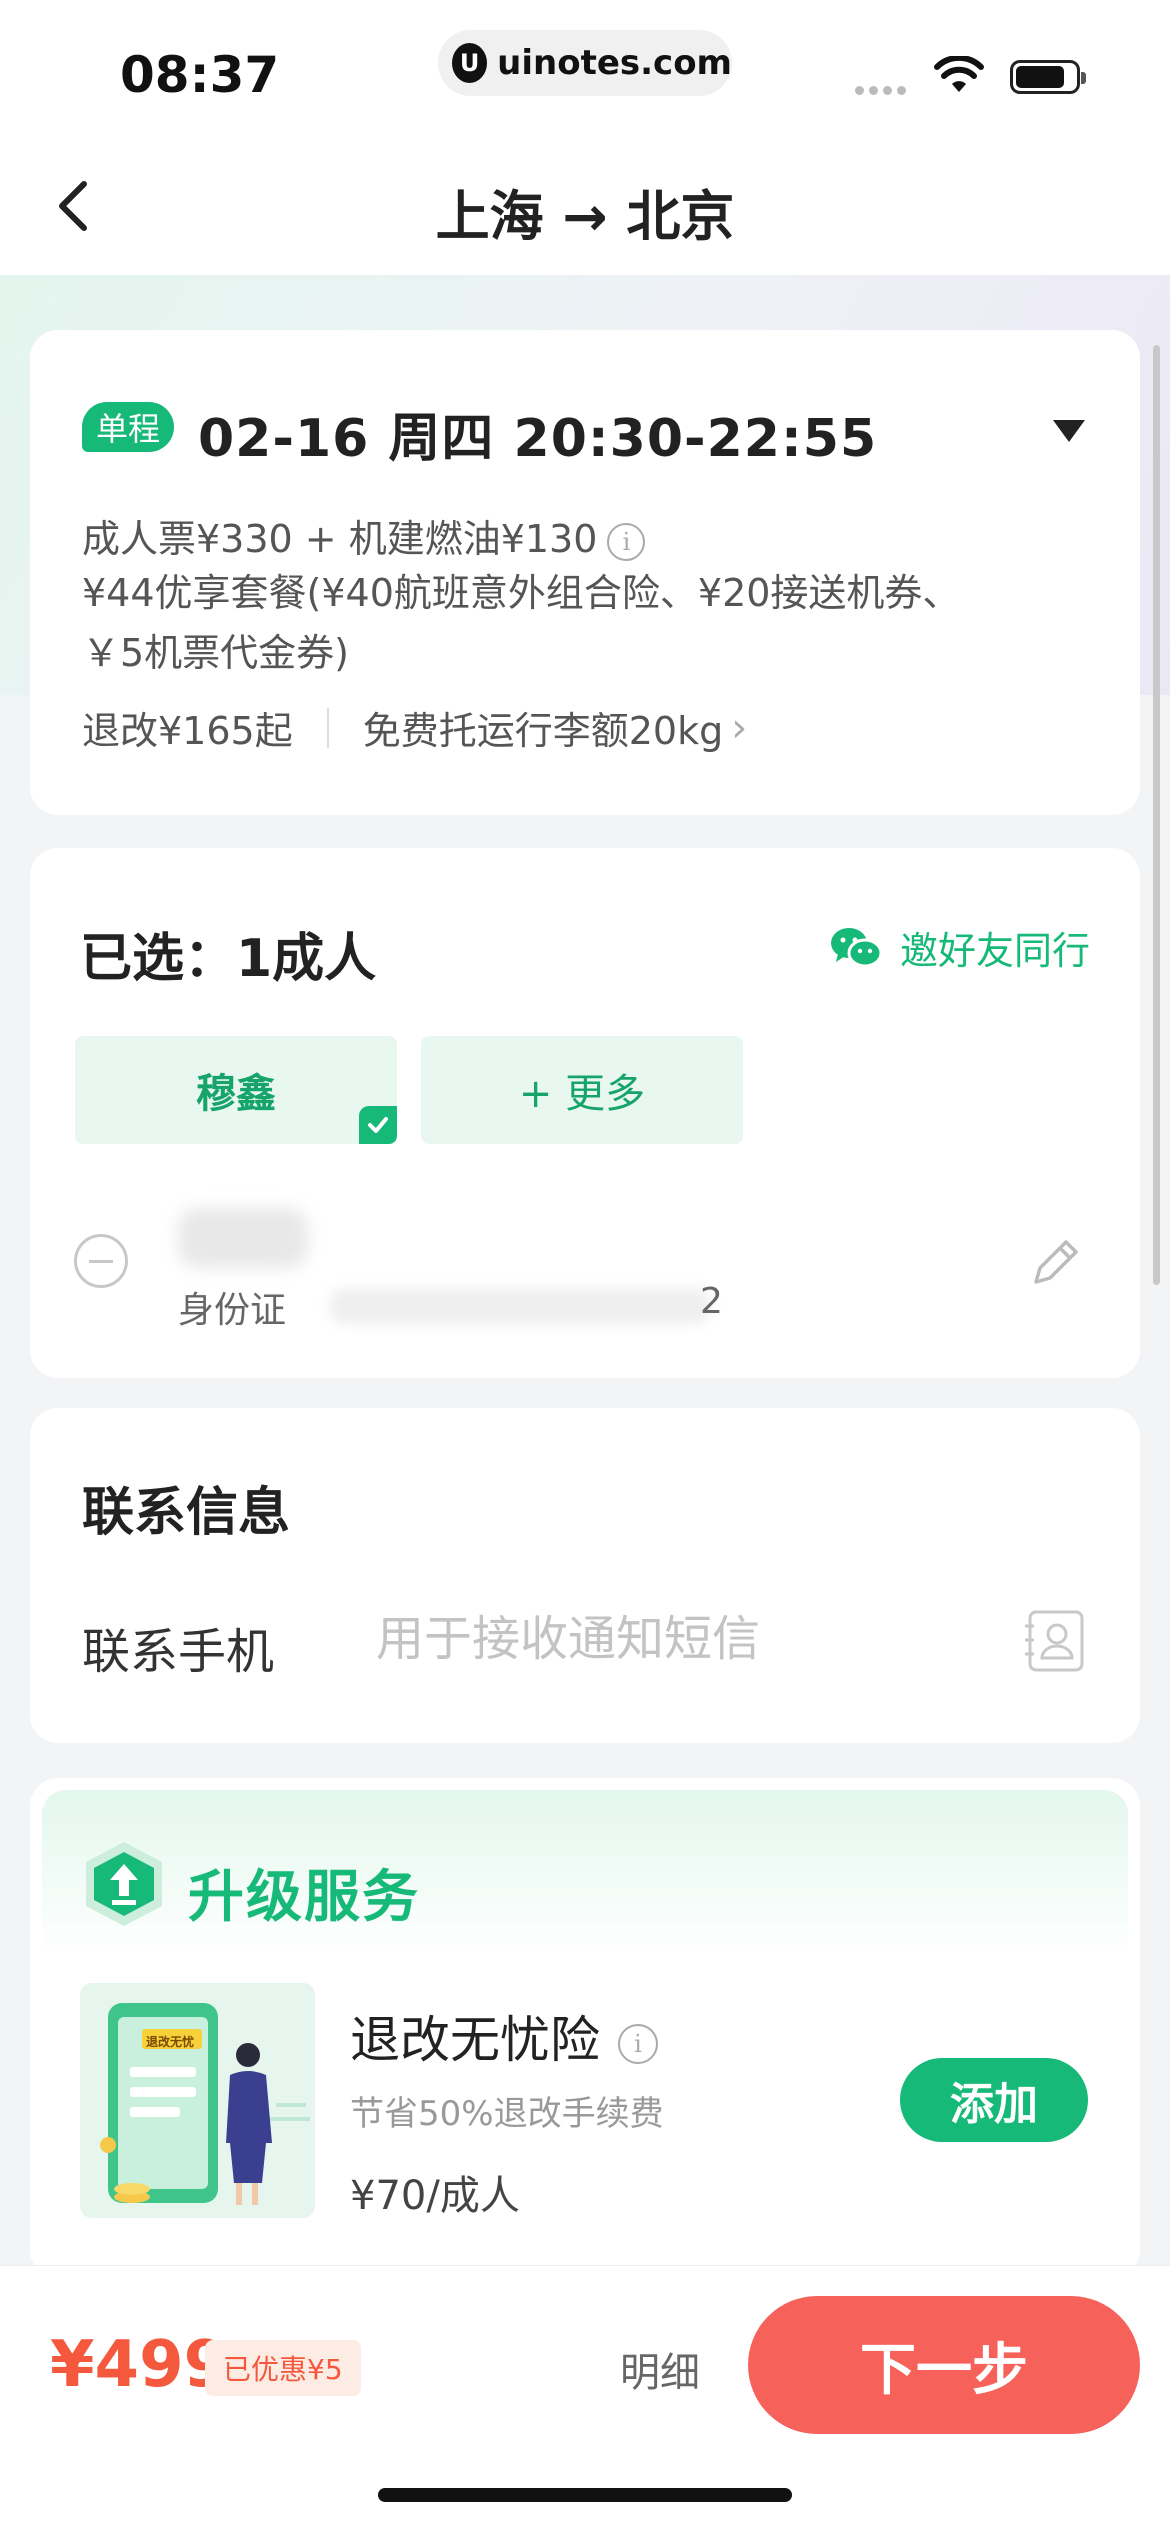 The width and height of the screenshot is (1170, 2532). I want to click on invite-label: 邀好友同行, so click(995, 951).